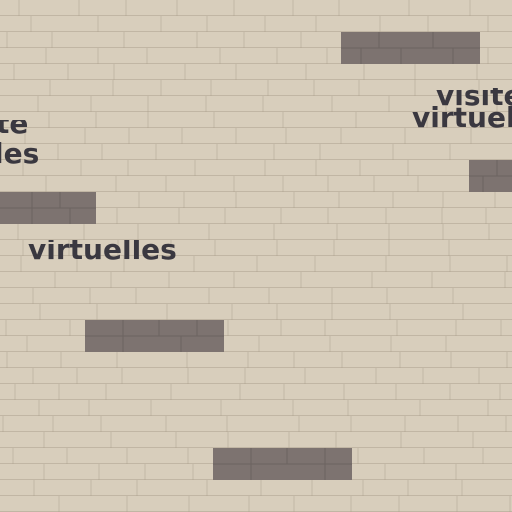 This screenshot has height=512, width=512. I want to click on wall-text-top-right: virtuelle, so click(462, 117).